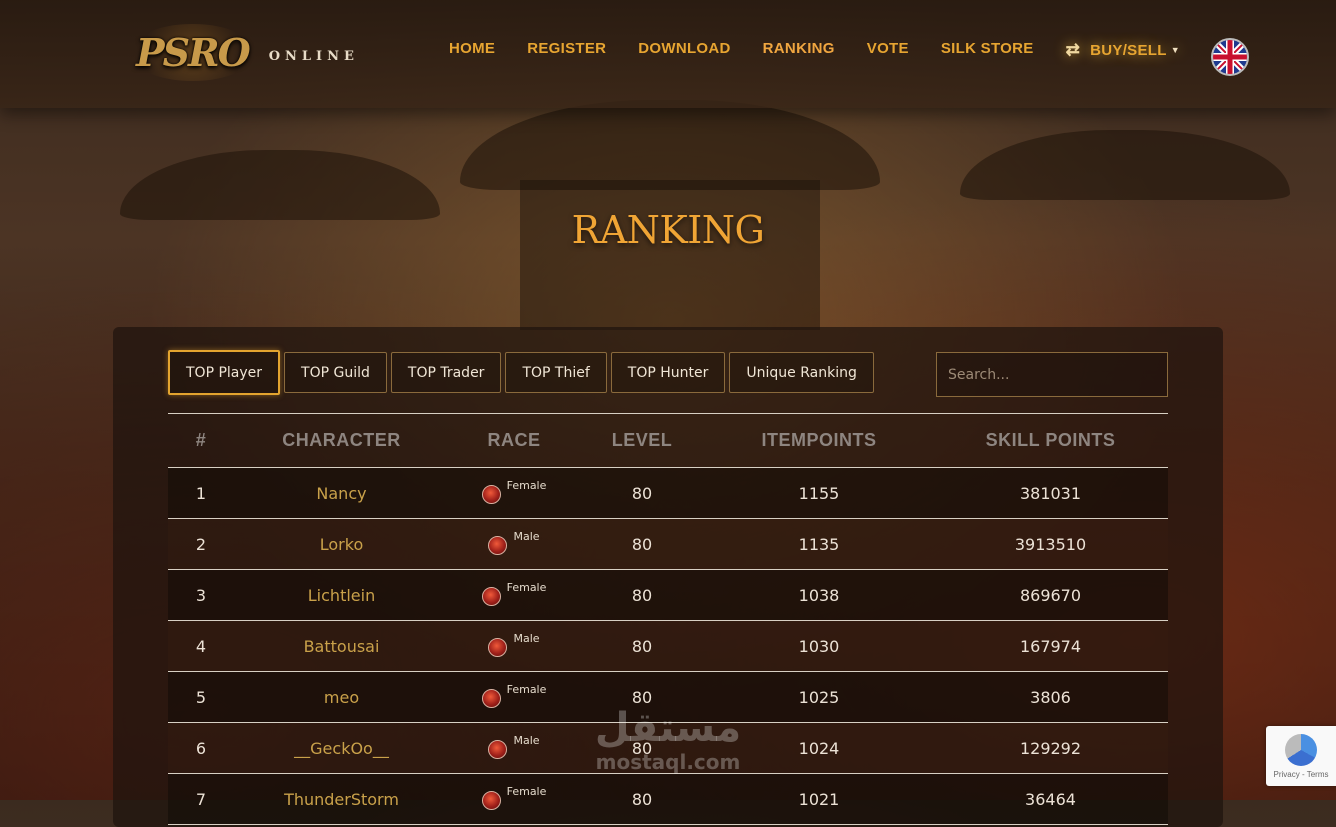 The image size is (1336, 827). Describe the element at coordinates (1050, 646) in the screenshot. I see `skillpoints-cell: 167974` at that location.